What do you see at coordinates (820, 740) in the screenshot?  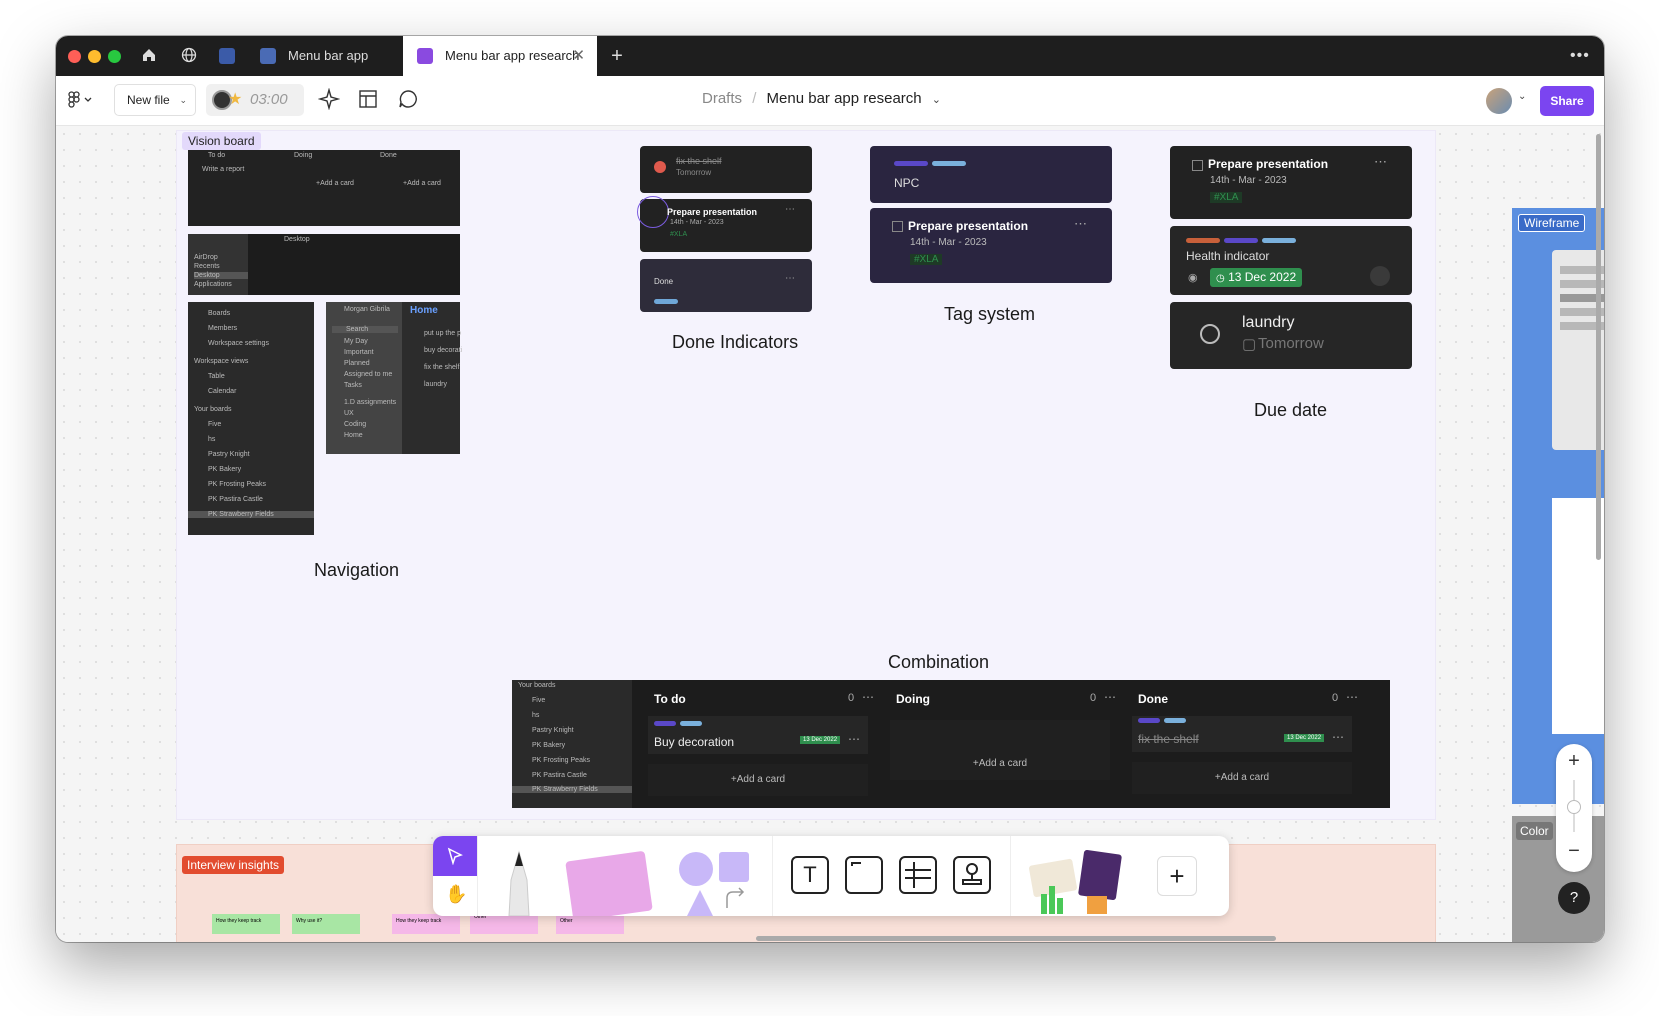 I see `due-date-badge: 13 Dec 2022` at bounding box center [820, 740].